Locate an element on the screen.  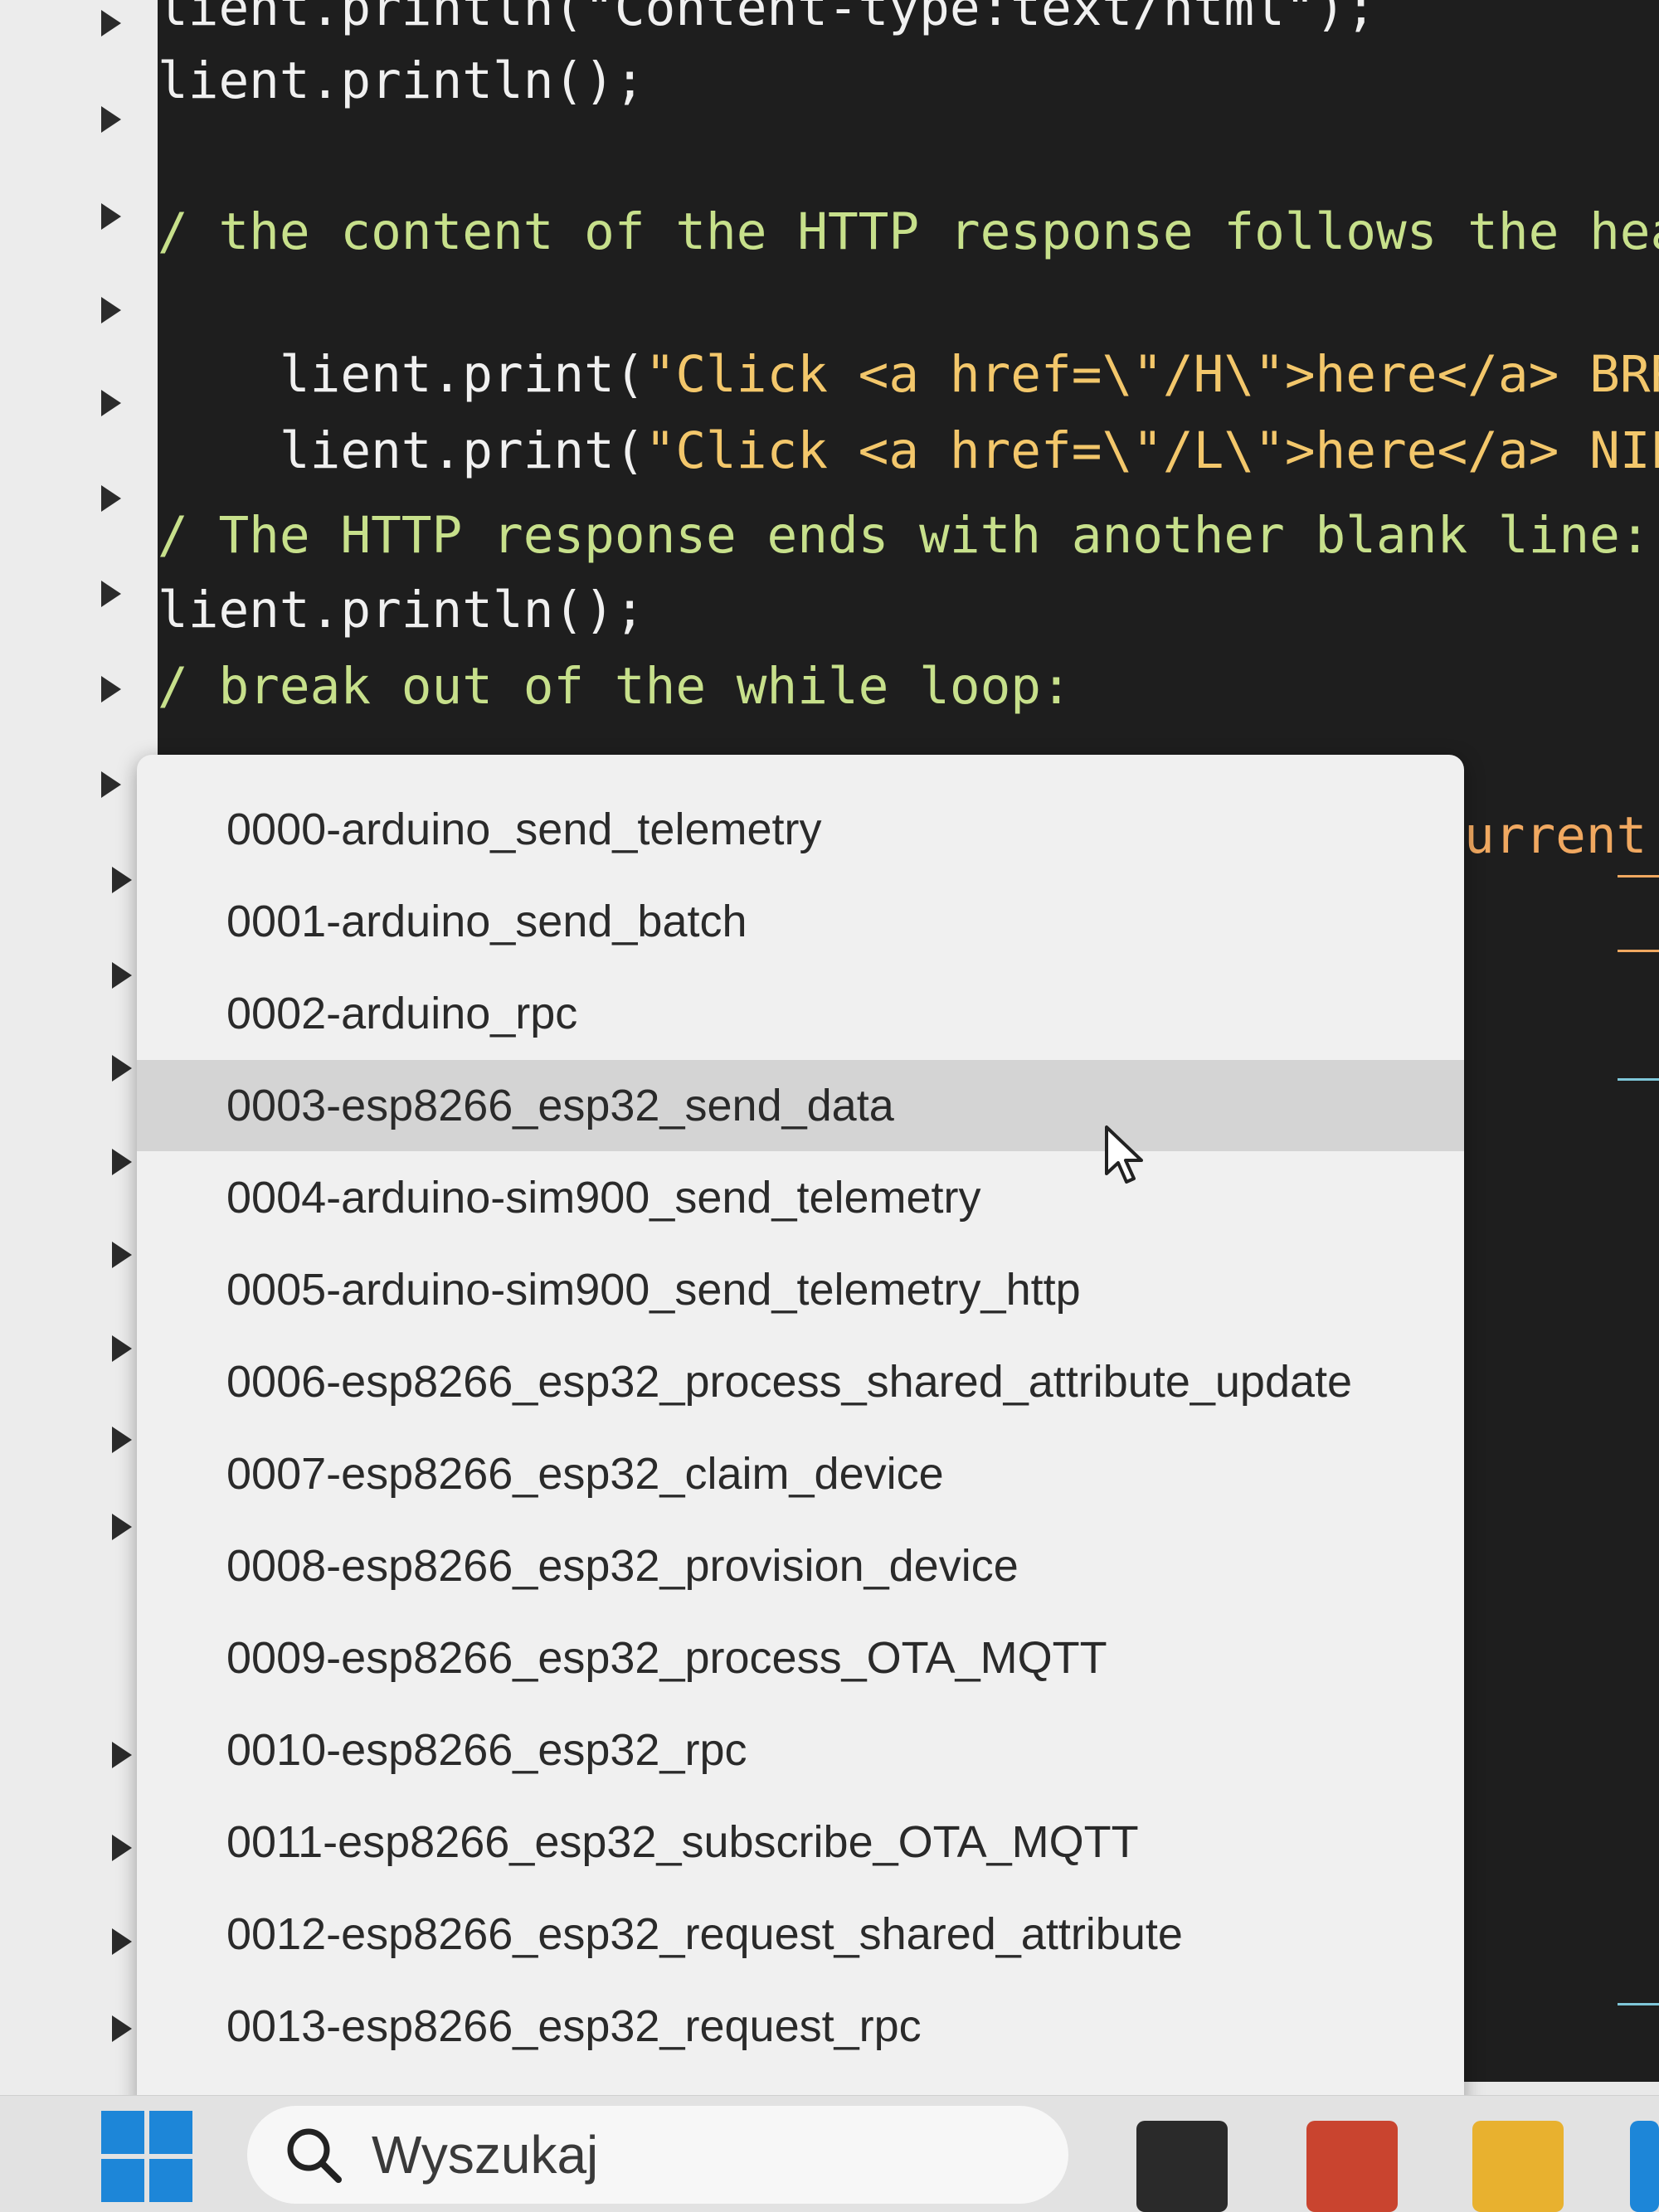
dropdown-item: 0003-esp8266_esp32_send_data is located at coordinates (800, 1105).